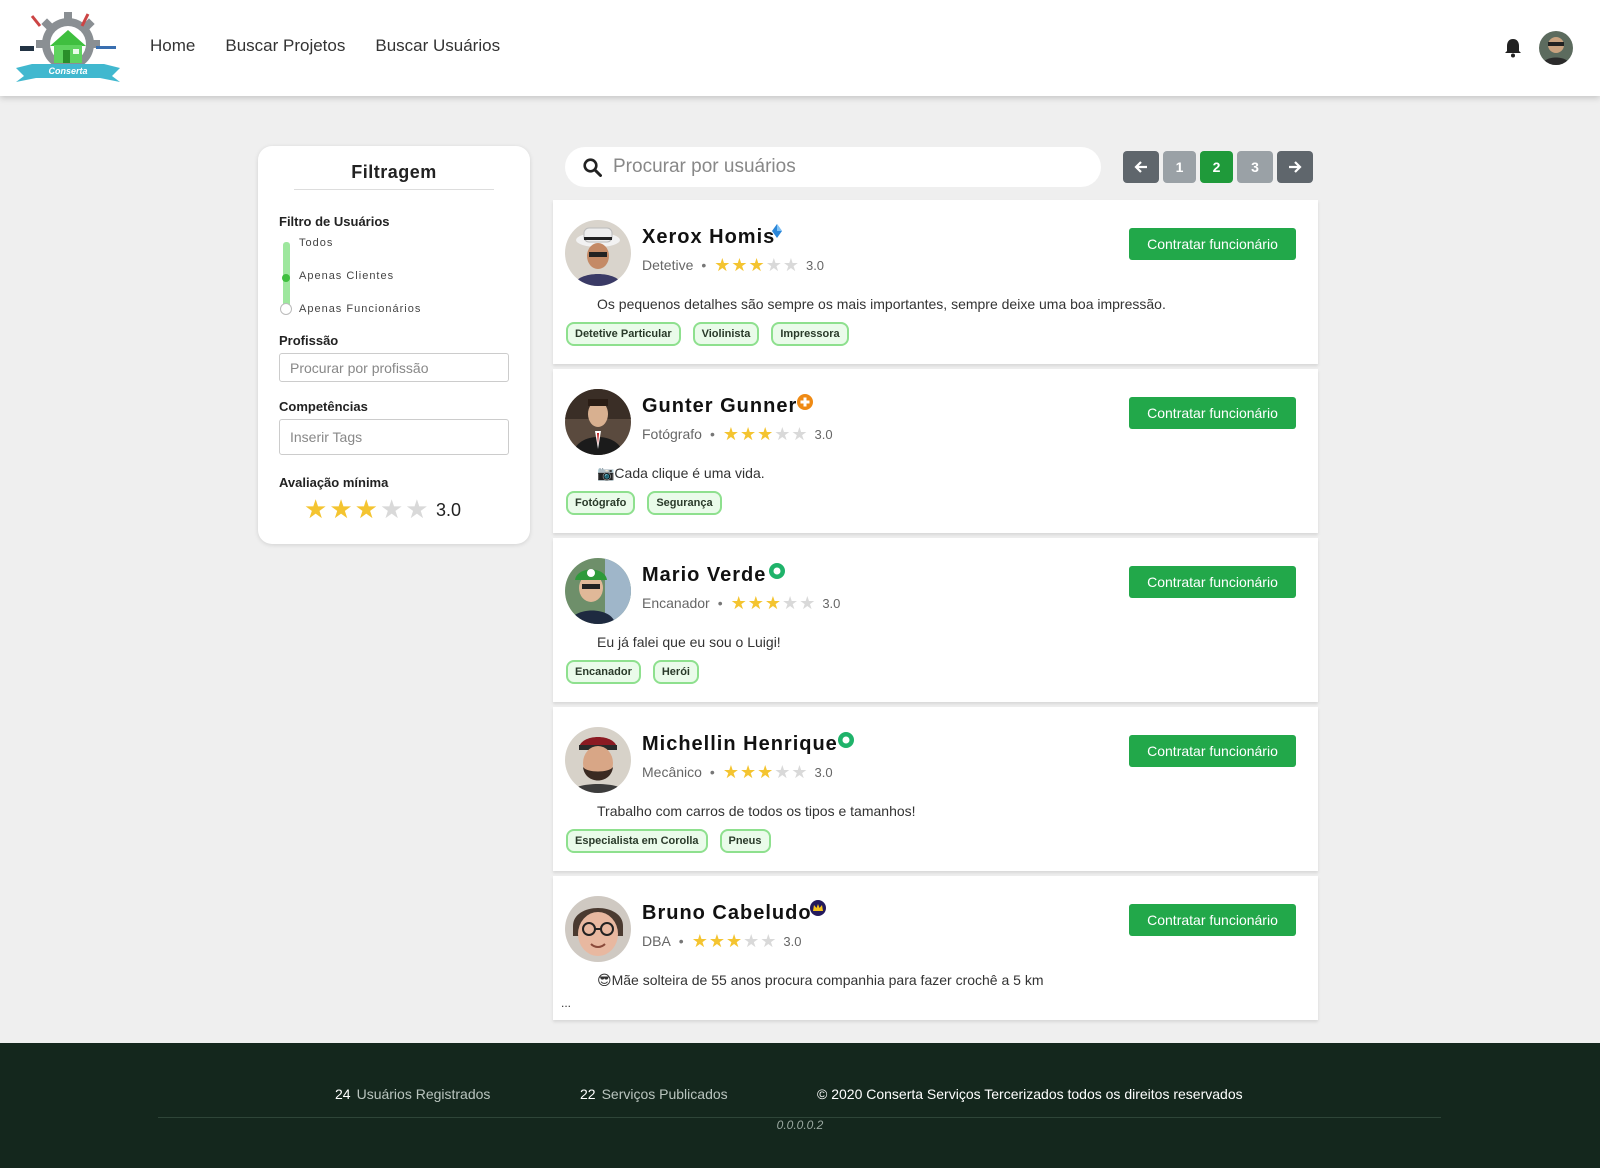 The width and height of the screenshot is (1600, 1168). What do you see at coordinates (286, 309) in the screenshot?
I see `user-filter-radio-employees` at bounding box center [286, 309].